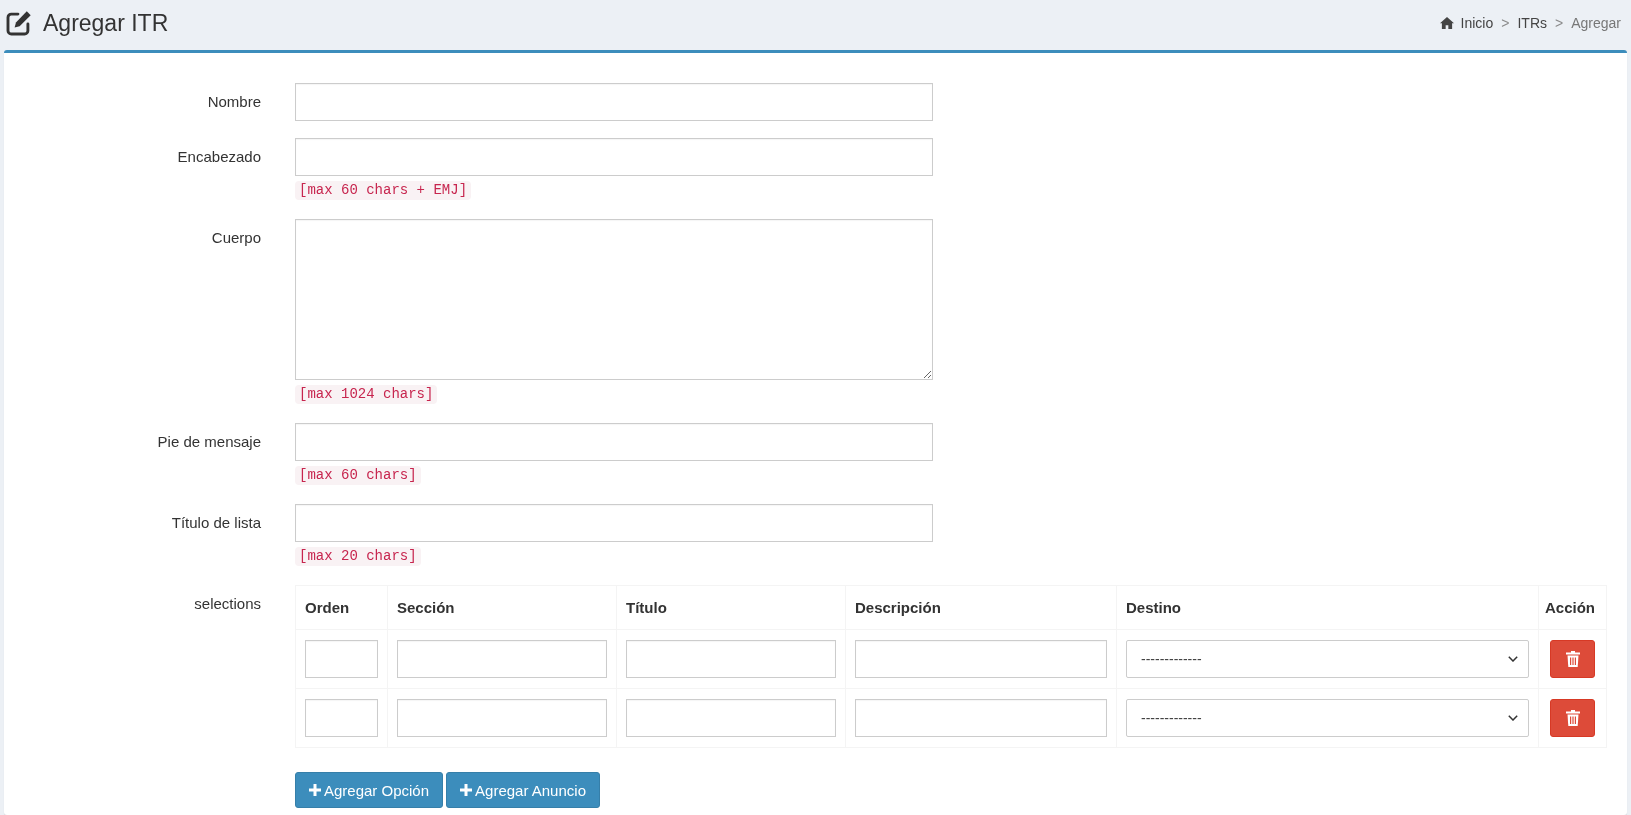 The height and width of the screenshot is (815, 1631). What do you see at coordinates (1327, 607) in the screenshot?
I see `column-header: Destino` at bounding box center [1327, 607].